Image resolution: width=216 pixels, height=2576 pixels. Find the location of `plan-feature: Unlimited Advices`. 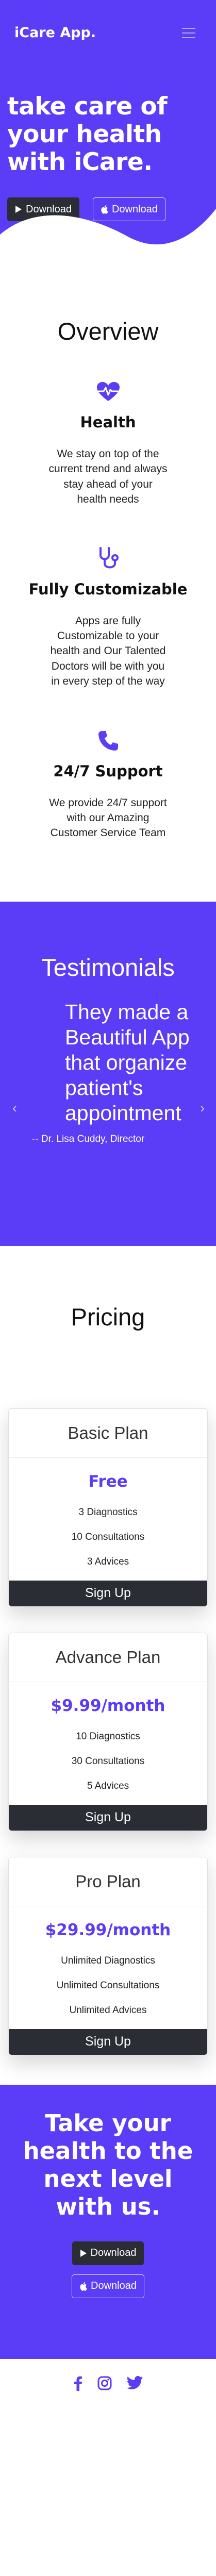

plan-feature: Unlimited Advices is located at coordinates (108, 2010).